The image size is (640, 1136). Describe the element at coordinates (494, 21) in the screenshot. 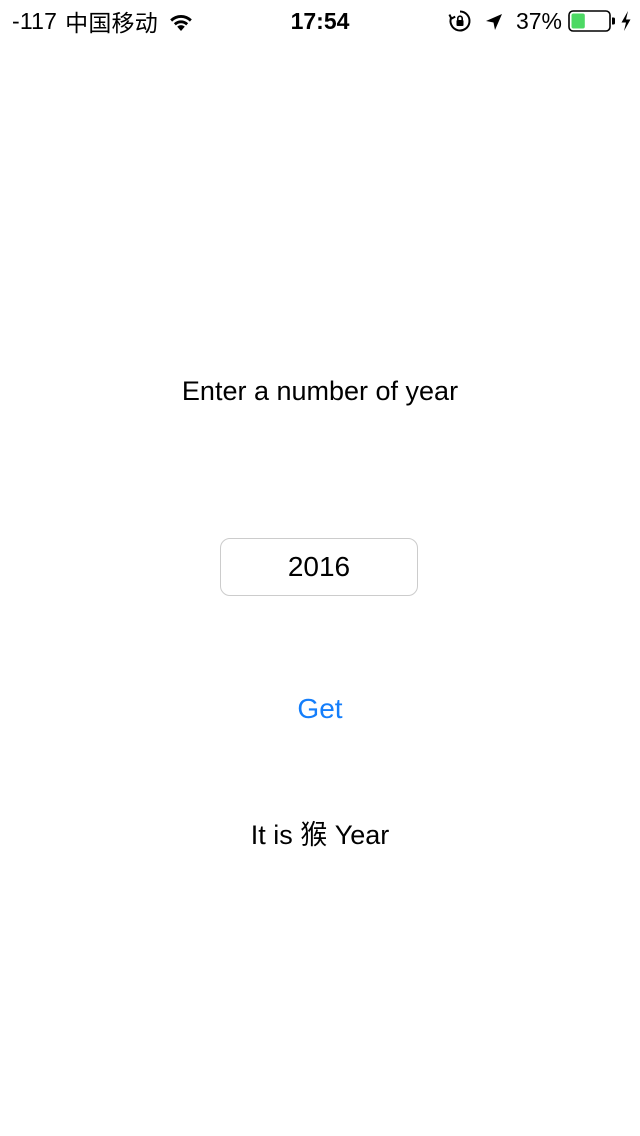

I see `location-icon` at that location.